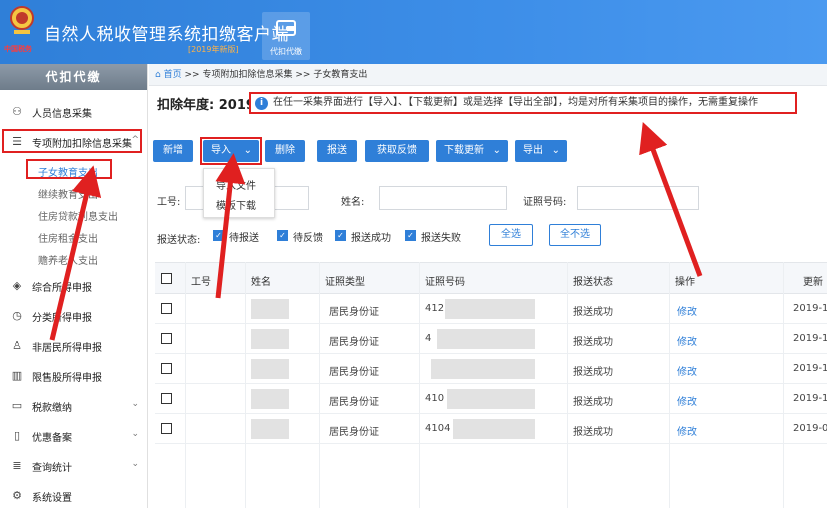 The width and height of the screenshot is (827, 508). What do you see at coordinates (308, 238) in the screenshot?
I see `checkbox-label: 待反馈` at bounding box center [308, 238].